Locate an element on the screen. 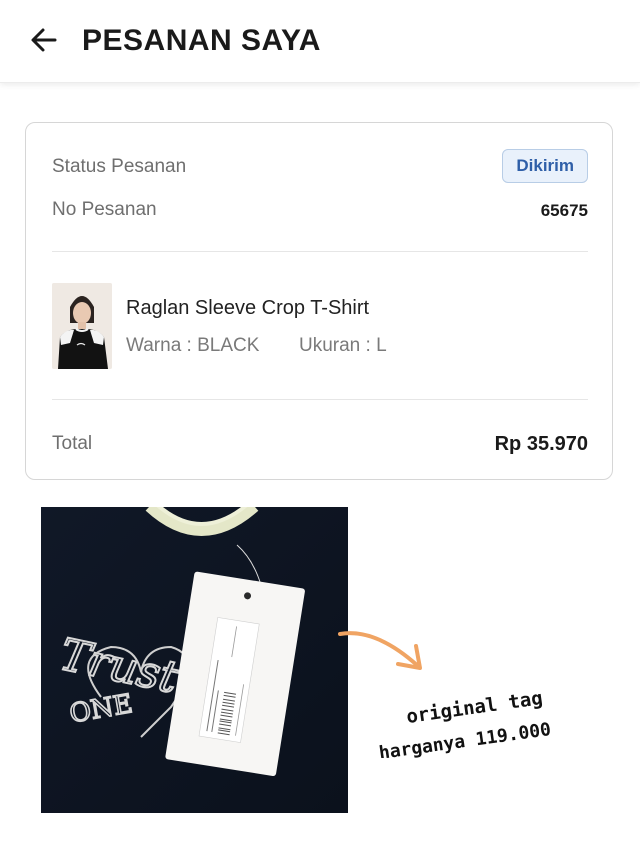 The width and height of the screenshot is (640, 853). arrow-left-icon is located at coordinates (44, 40).